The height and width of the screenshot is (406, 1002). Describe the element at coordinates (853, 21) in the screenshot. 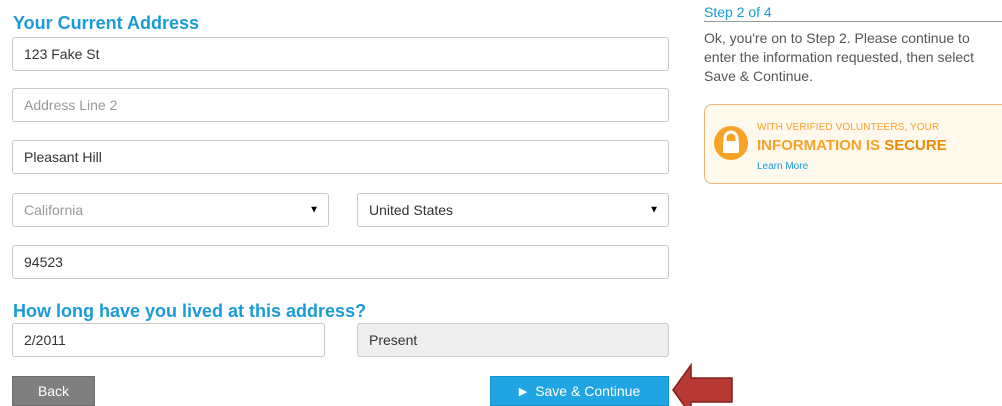

I see `step-divider` at that location.